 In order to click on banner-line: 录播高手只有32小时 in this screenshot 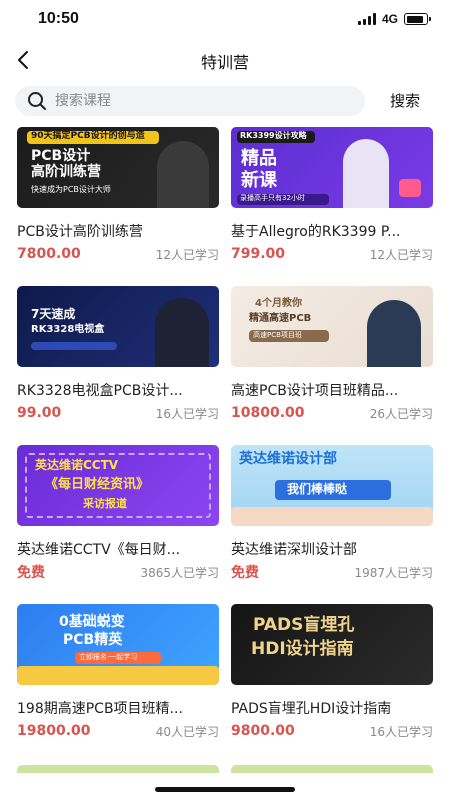, I will do `click(272, 198)`.